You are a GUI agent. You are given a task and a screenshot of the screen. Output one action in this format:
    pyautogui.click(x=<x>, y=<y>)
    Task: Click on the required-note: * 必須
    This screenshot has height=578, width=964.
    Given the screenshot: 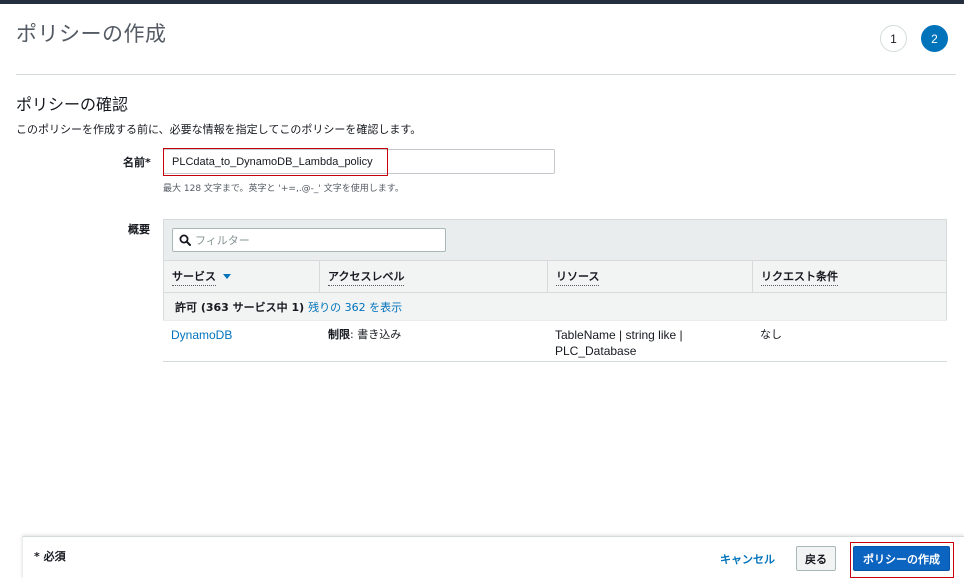 What is the action you would take?
    pyautogui.click(x=50, y=556)
    